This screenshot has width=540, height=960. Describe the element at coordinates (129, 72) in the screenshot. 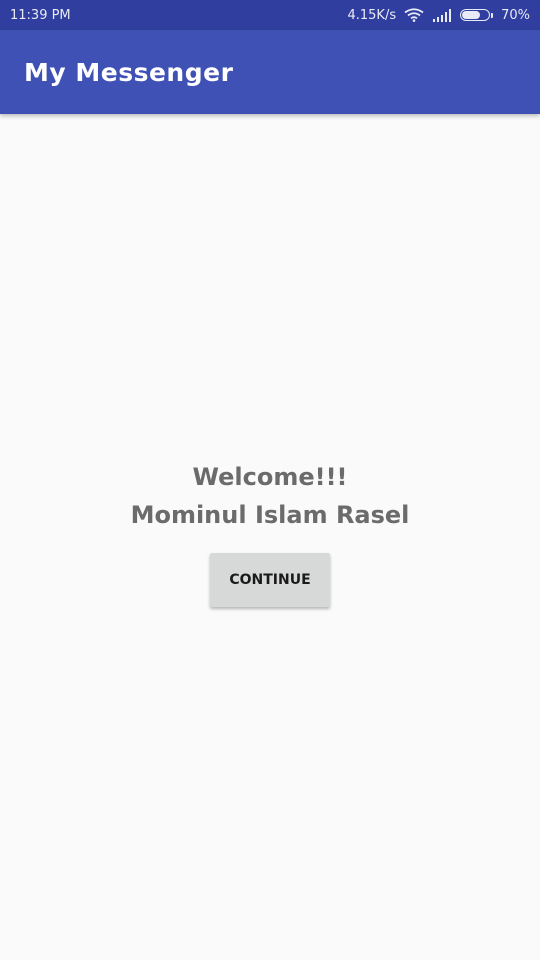

I see `app-title: My Messenger` at that location.